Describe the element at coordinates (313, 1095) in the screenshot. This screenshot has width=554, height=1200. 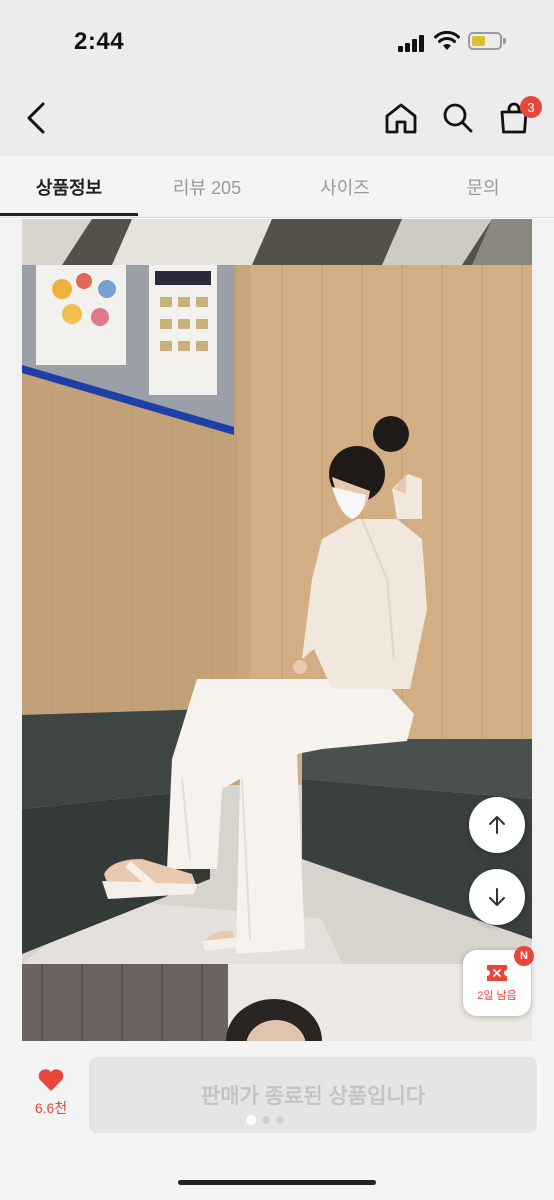
I see `sold-out-button: 판매가 종료된 상품입니다` at that location.